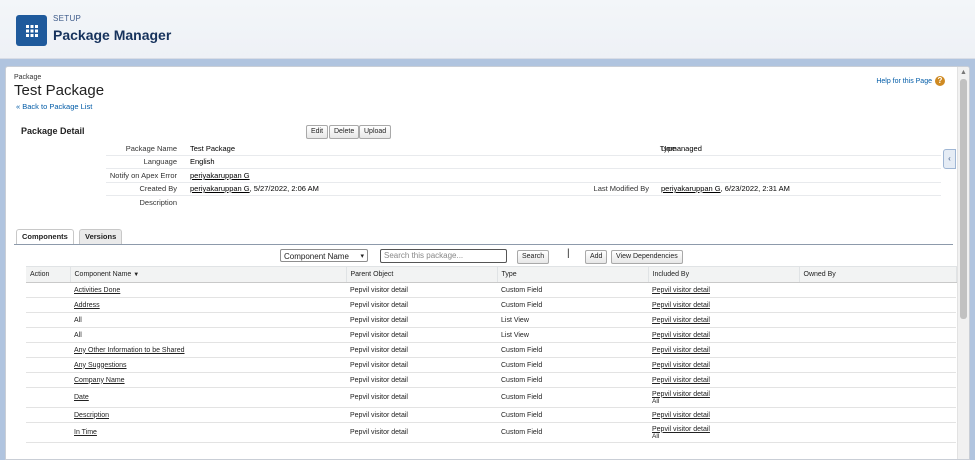 The height and width of the screenshot is (460, 975). Describe the element at coordinates (647, 257) in the screenshot. I see `view-dependencies-button: View Dependencies` at that location.